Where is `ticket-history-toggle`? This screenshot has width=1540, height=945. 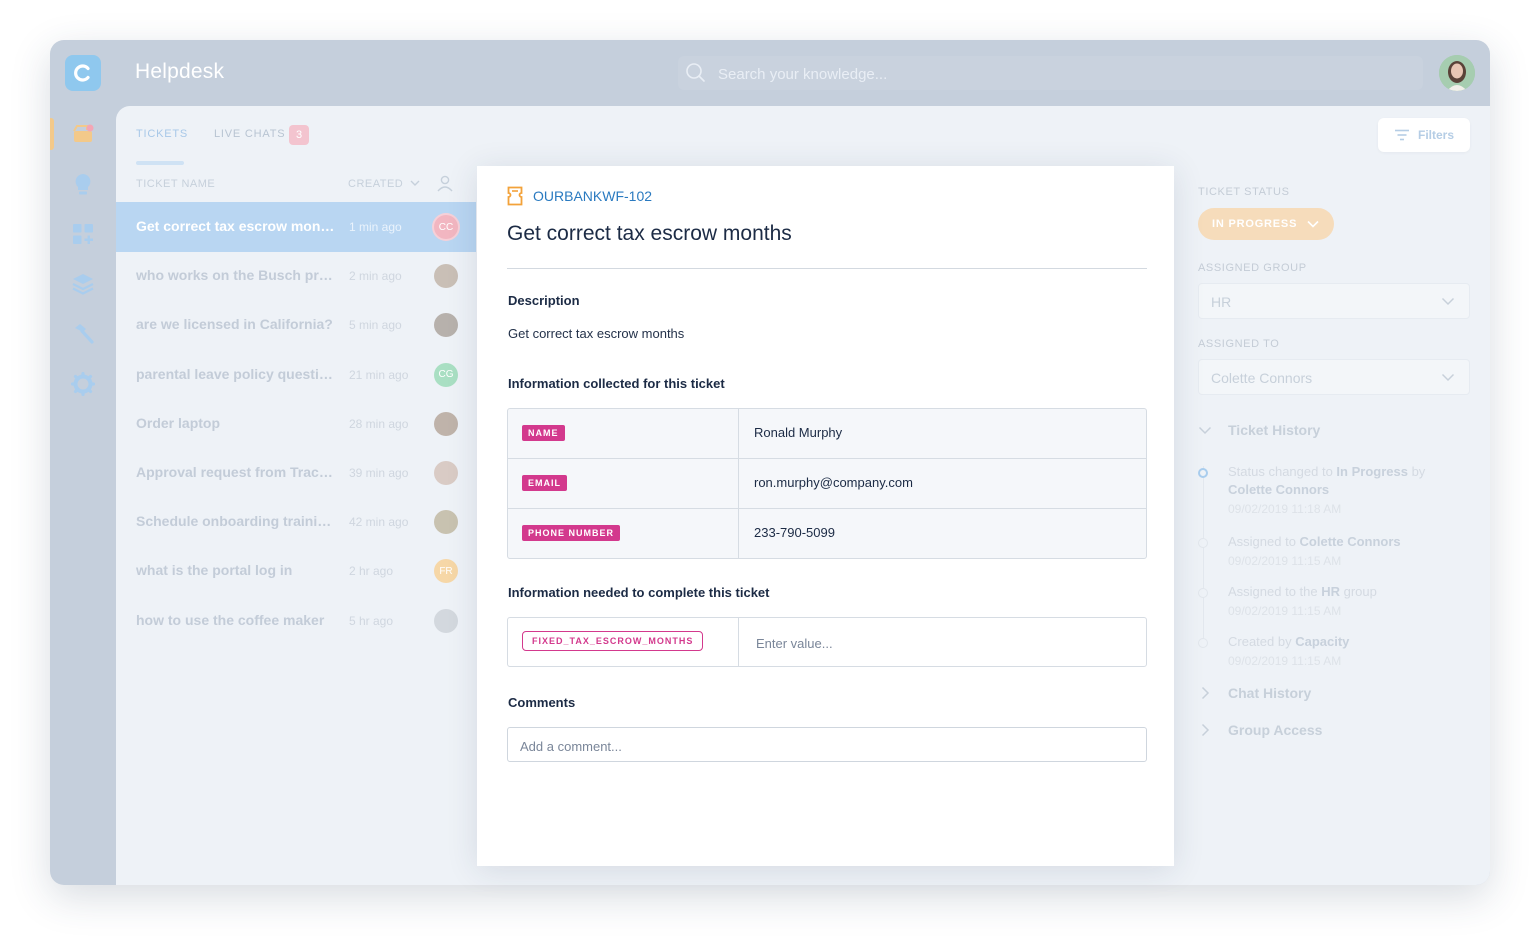 ticket-history-toggle is located at coordinates (1205, 432).